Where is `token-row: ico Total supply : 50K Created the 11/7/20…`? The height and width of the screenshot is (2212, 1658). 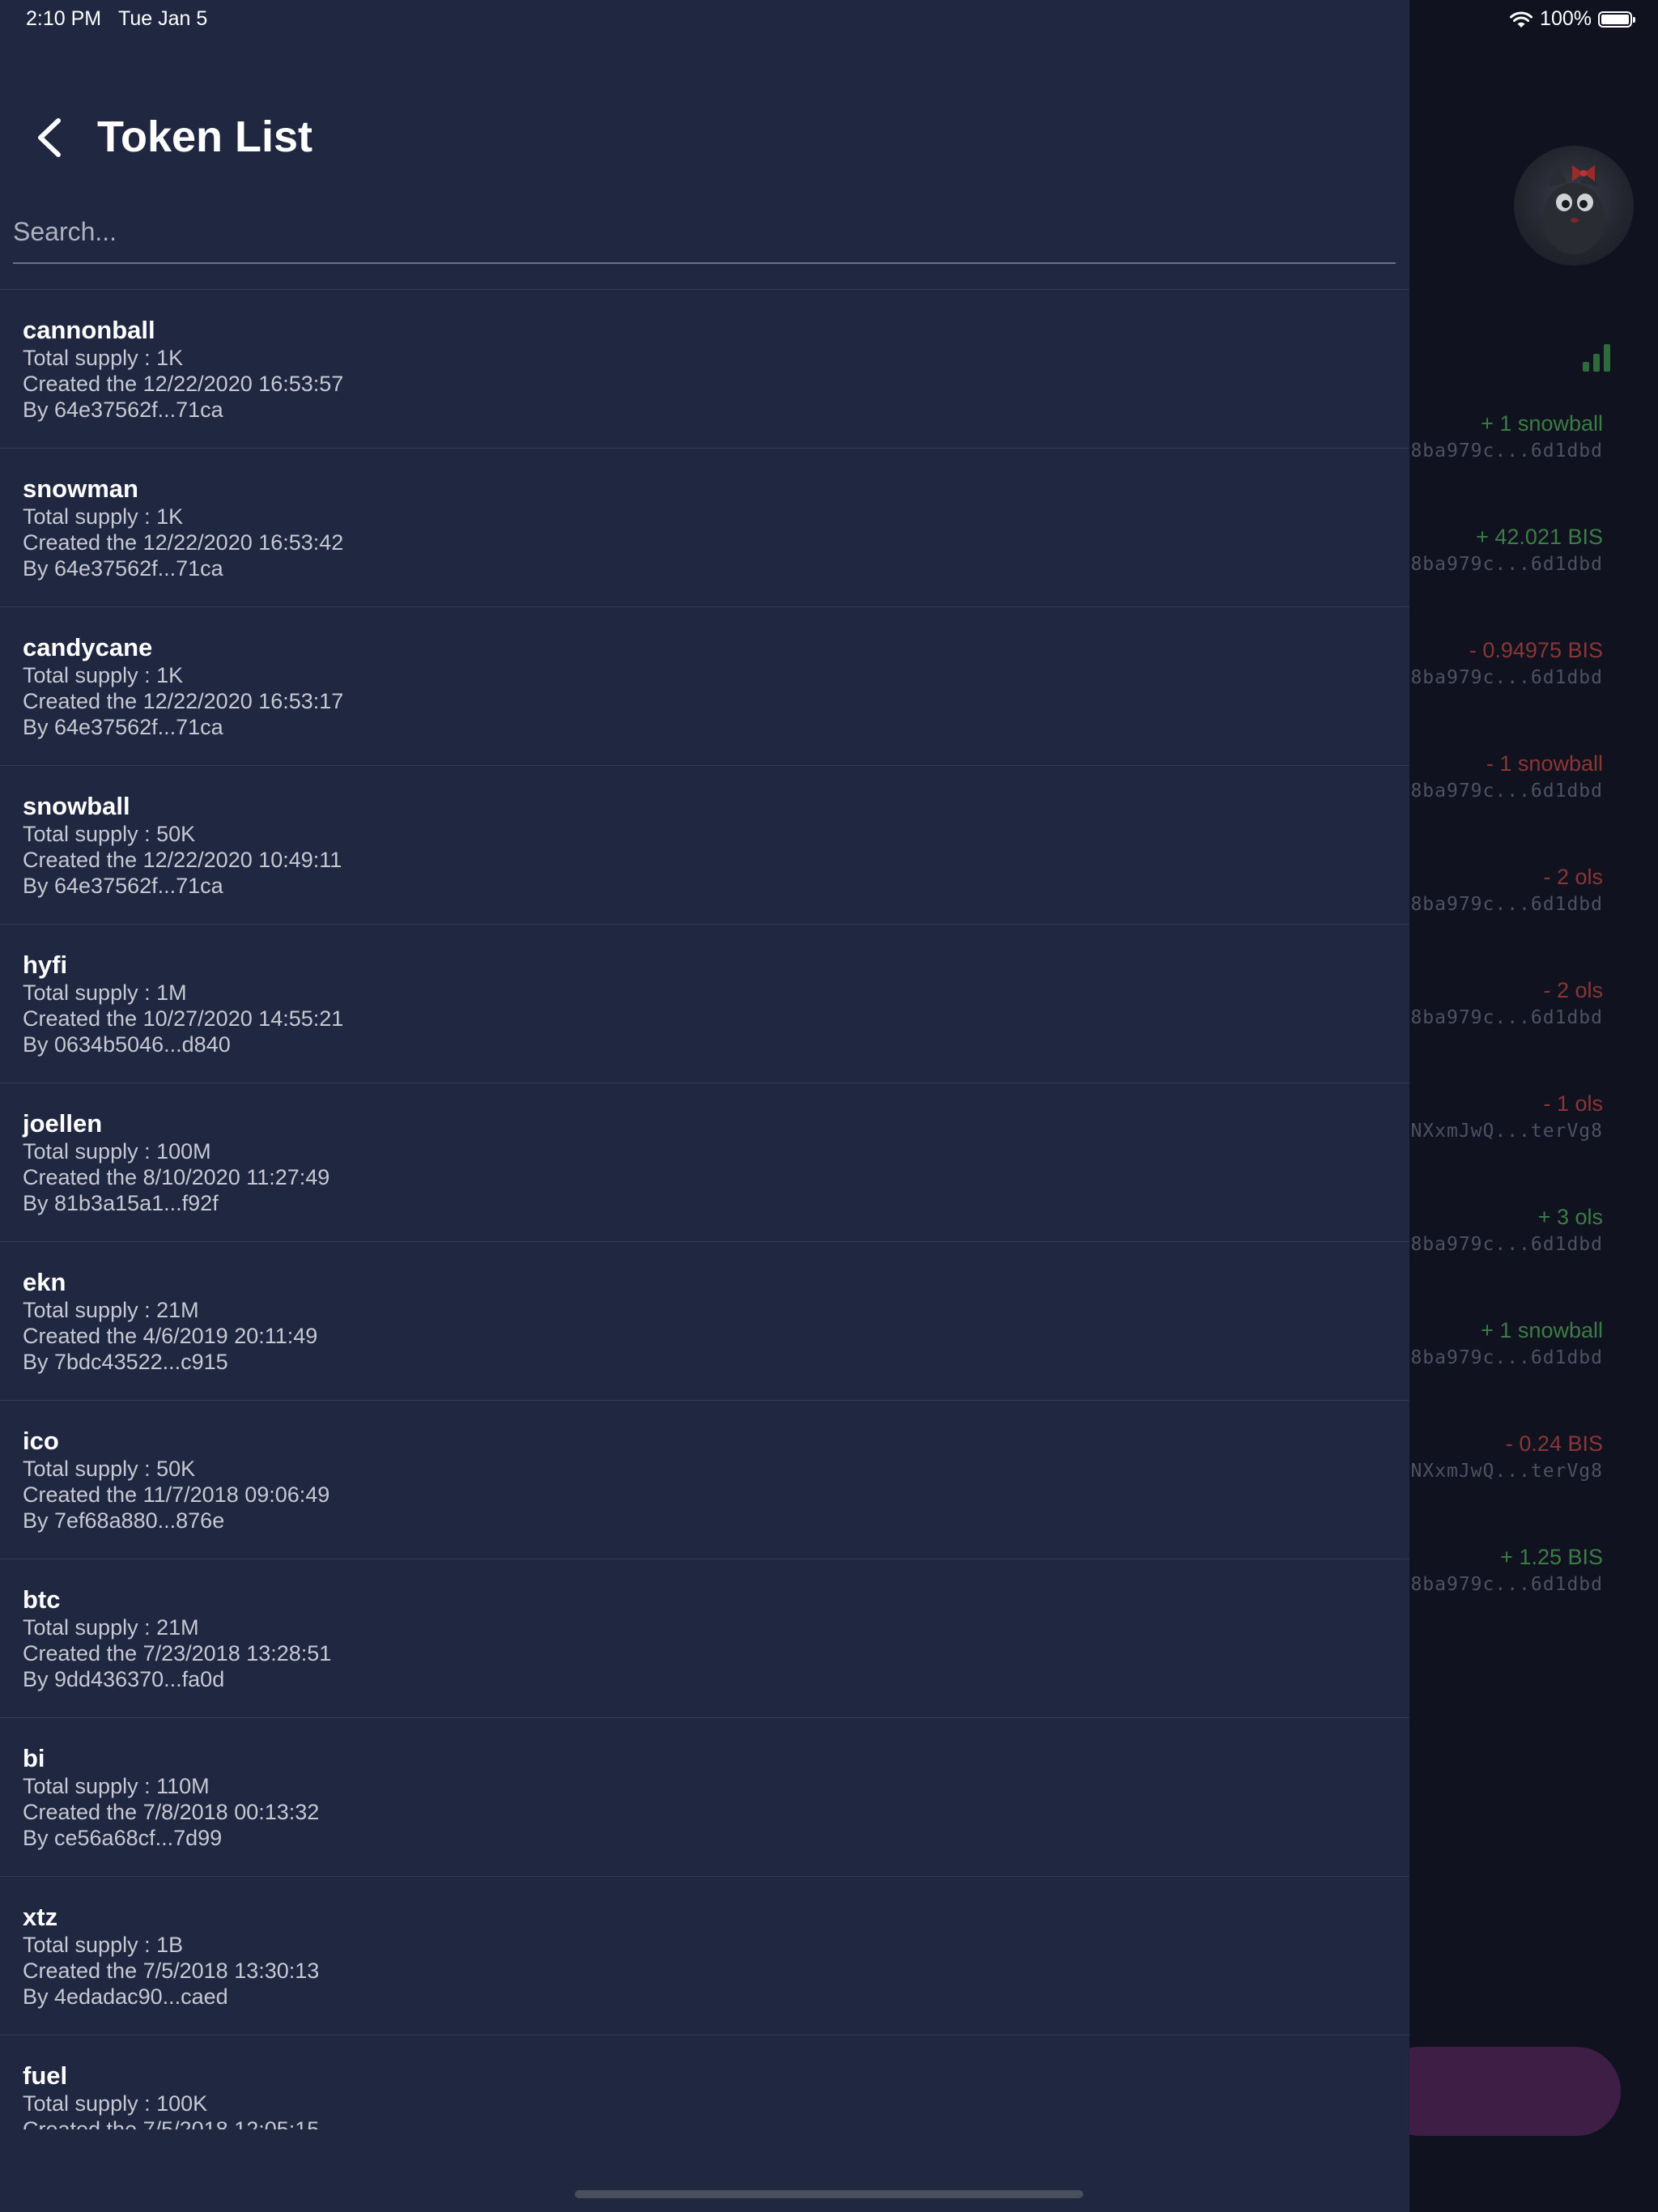 token-row: ico Total supply : 50K Created the 11/7/20… is located at coordinates (704, 1480).